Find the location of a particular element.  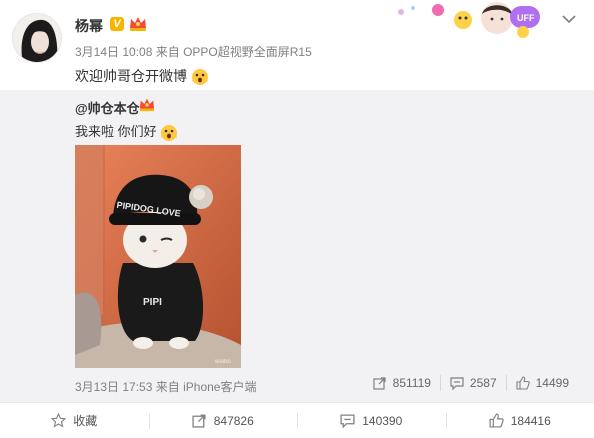

repost-stats: 851119 2587 14499 is located at coordinates (471, 383).